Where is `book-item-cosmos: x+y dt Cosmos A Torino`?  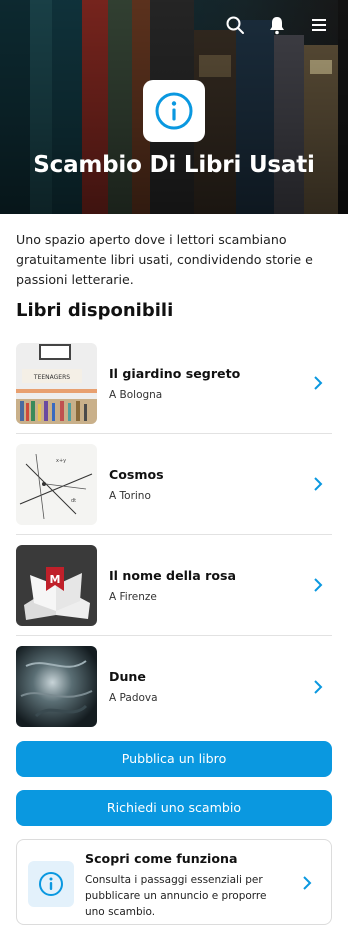 book-item-cosmos: x+y dt Cosmos A Torino is located at coordinates (174, 484).